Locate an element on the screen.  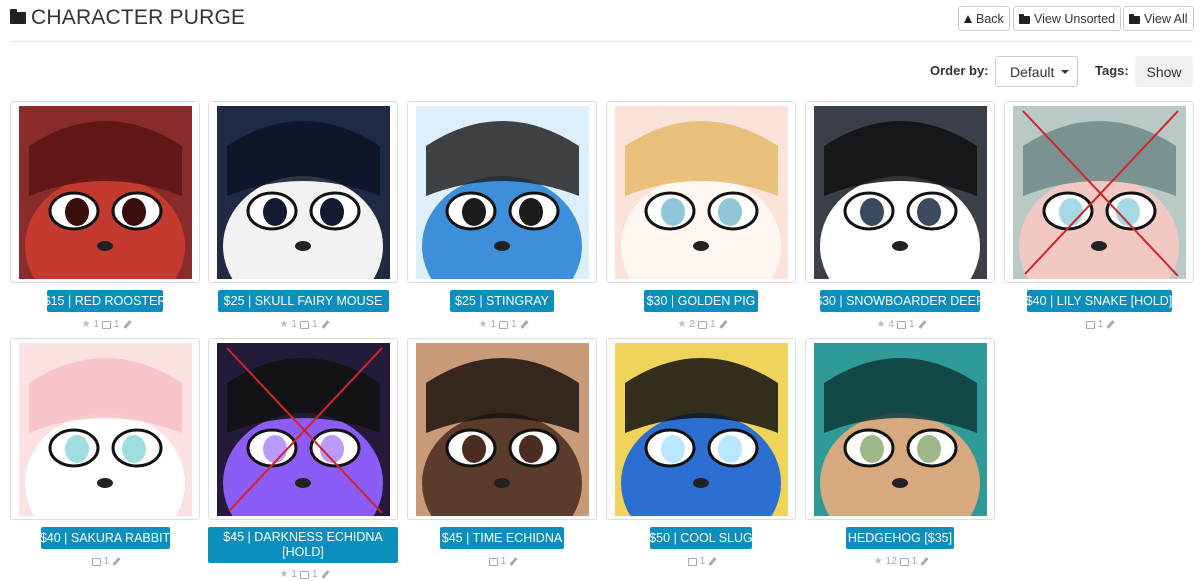
character-label-button: $40 | SAKURA RABBIT is located at coordinates (105, 538).